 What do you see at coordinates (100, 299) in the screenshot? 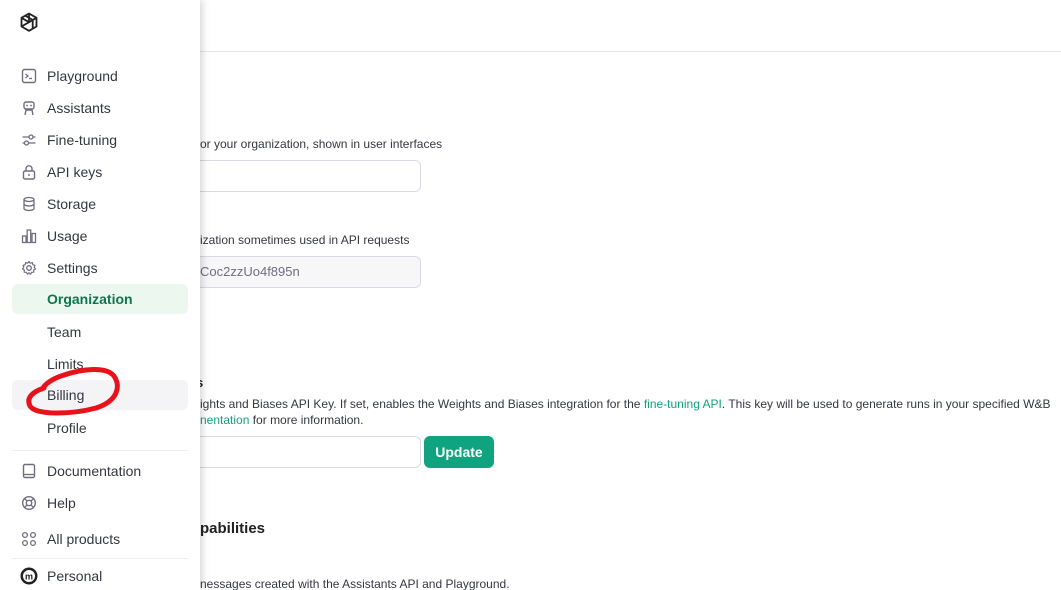
I see `sidebar-subitem-organization: Organization` at bounding box center [100, 299].